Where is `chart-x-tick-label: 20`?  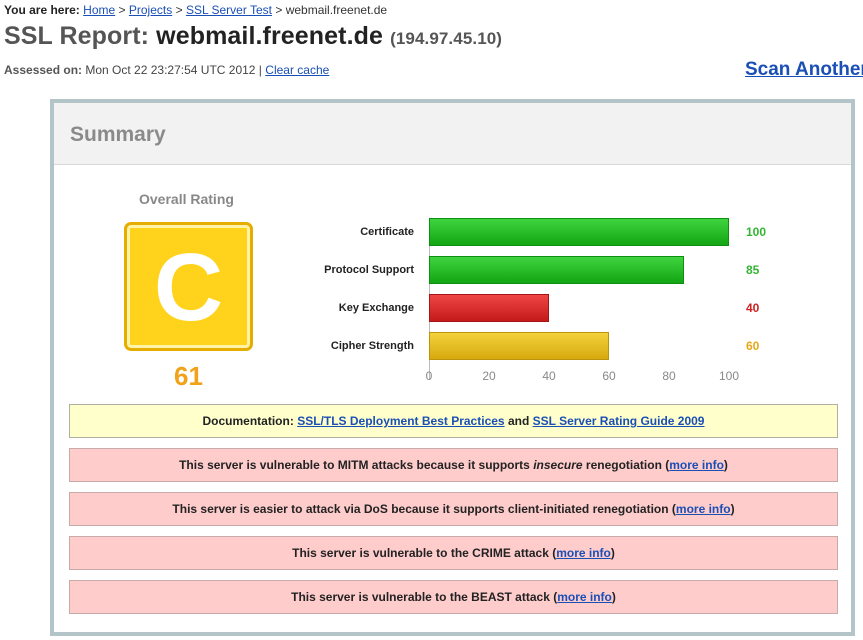
chart-x-tick-label: 20 is located at coordinates (489, 376).